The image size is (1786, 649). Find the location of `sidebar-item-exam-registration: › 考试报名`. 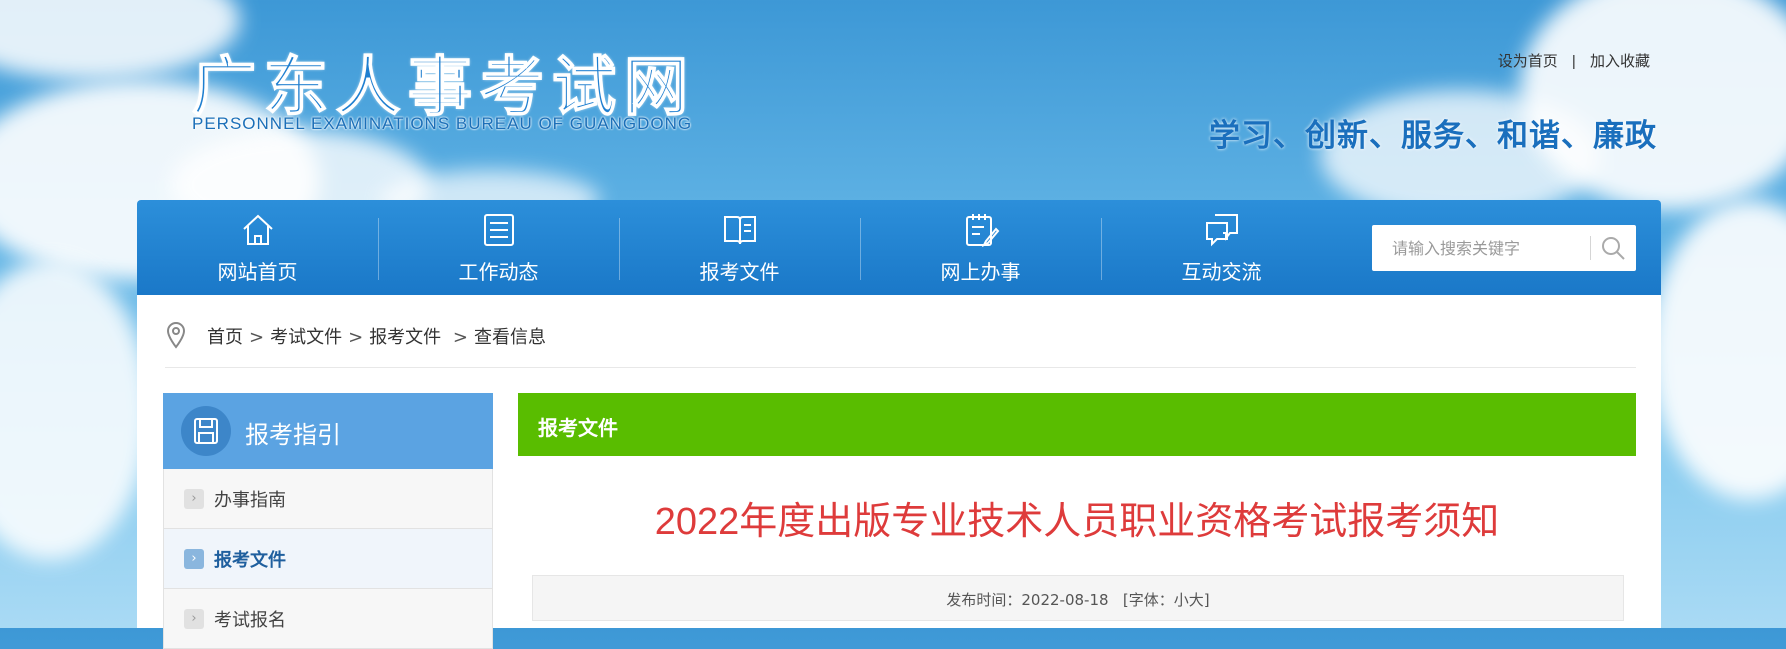

sidebar-item-exam-registration: › 考试报名 is located at coordinates (328, 619).